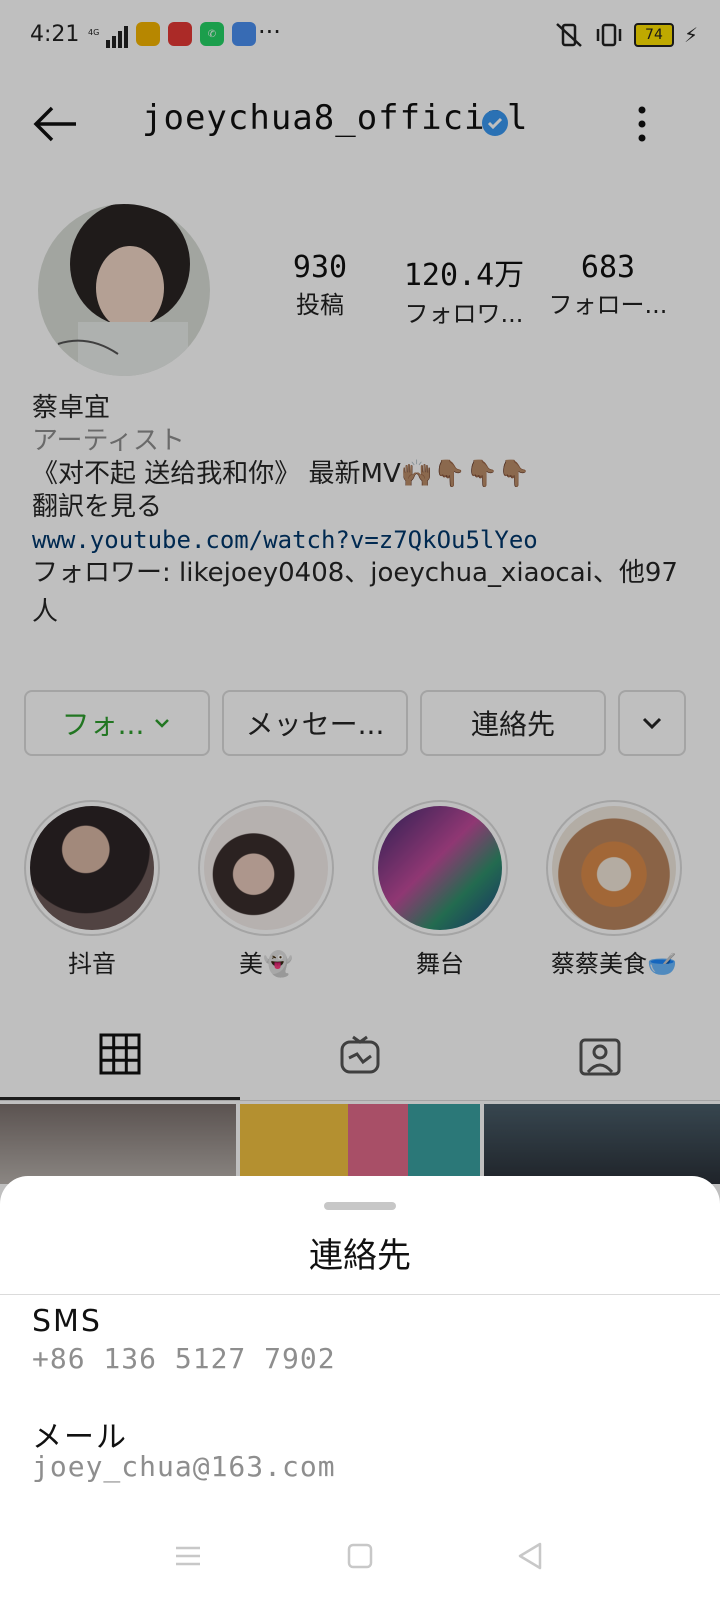 The height and width of the screenshot is (1600, 720). What do you see at coordinates (360, 1454) in the screenshot?
I see `contact-row-email: メール joey_chua@163.com` at bounding box center [360, 1454].